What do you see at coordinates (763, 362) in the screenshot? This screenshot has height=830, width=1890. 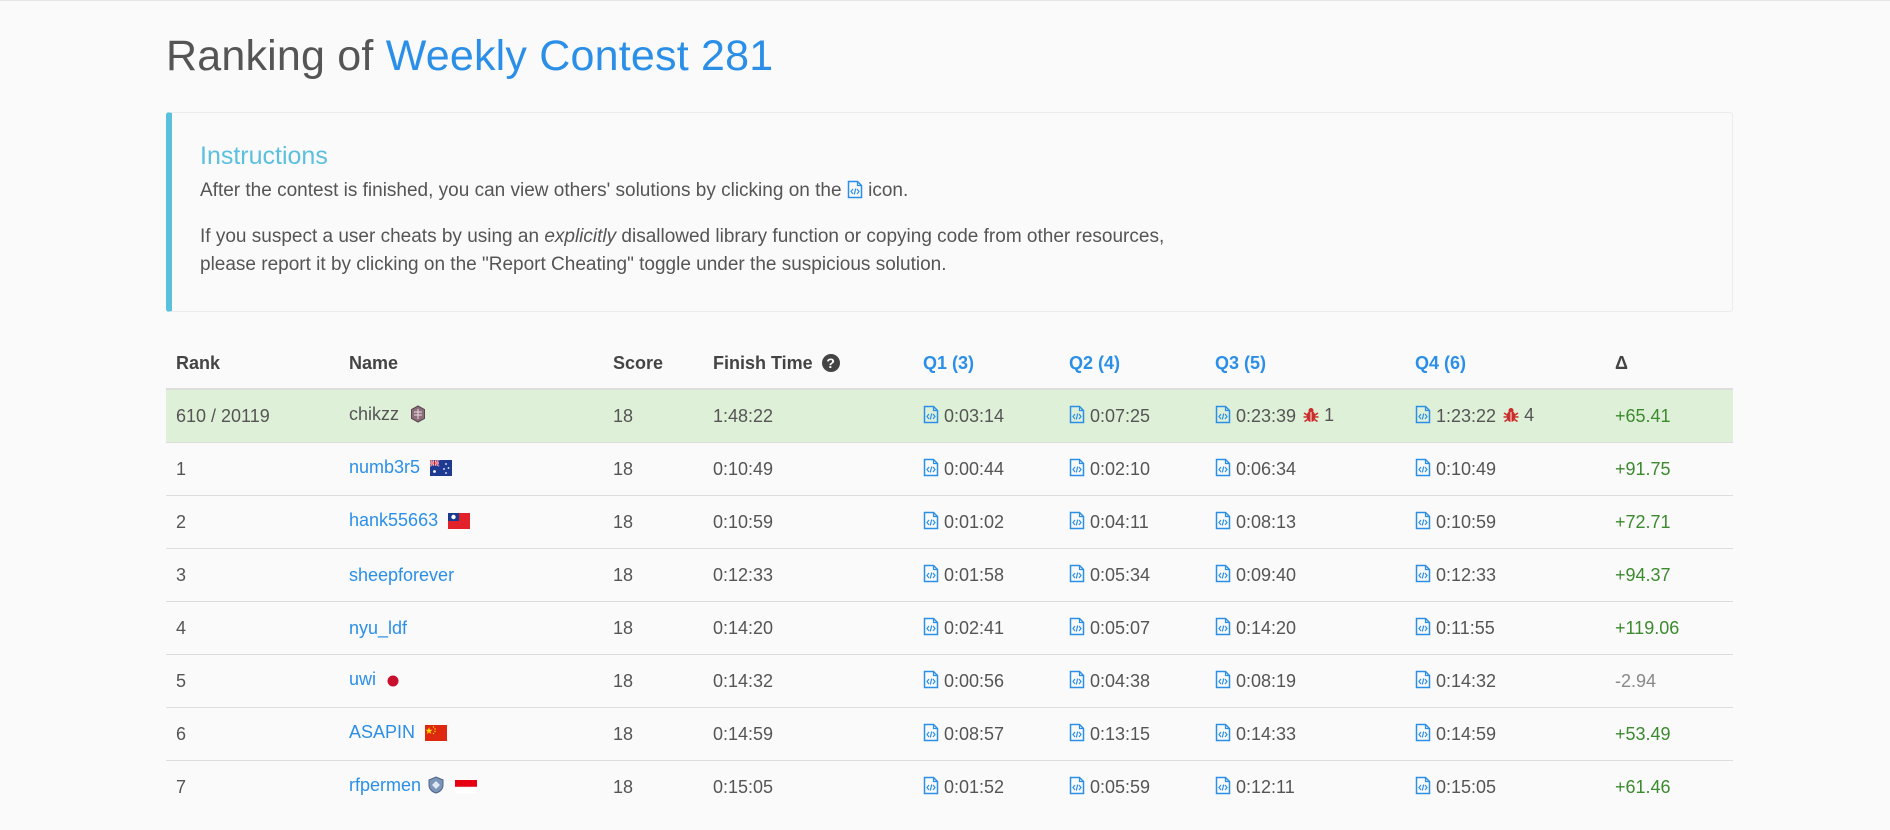 I see `header-finish-time-label: Finish Time` at bounding box center [763, 362].